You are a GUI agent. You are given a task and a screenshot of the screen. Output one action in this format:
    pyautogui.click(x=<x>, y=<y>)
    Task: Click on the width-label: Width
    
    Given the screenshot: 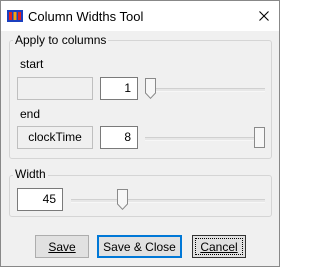 What is the action you would take?
    pyautogui.click(x=30, y=174)
    